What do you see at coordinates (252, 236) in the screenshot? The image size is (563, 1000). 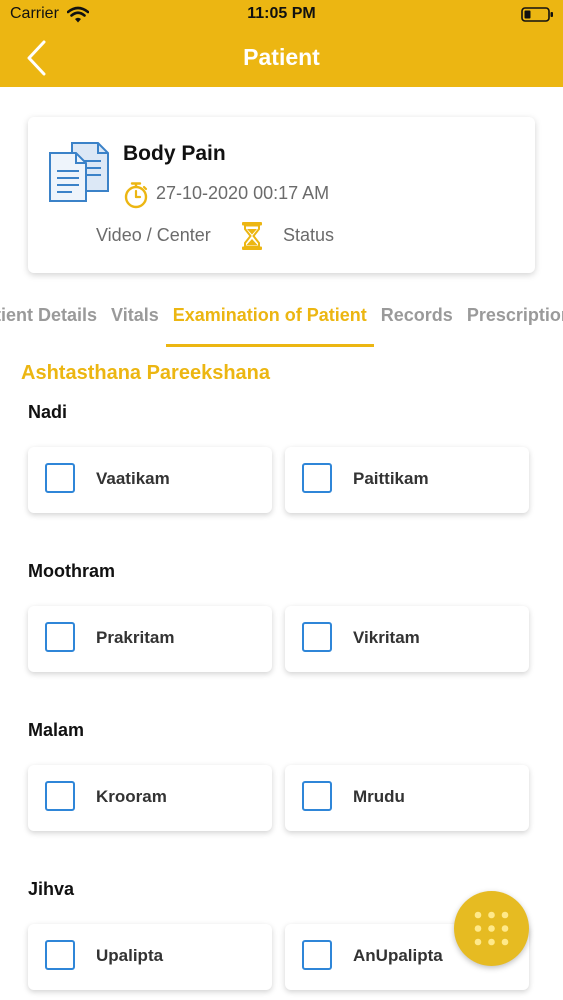 I see `hourglass-icon` at bounding box center [252, 236].